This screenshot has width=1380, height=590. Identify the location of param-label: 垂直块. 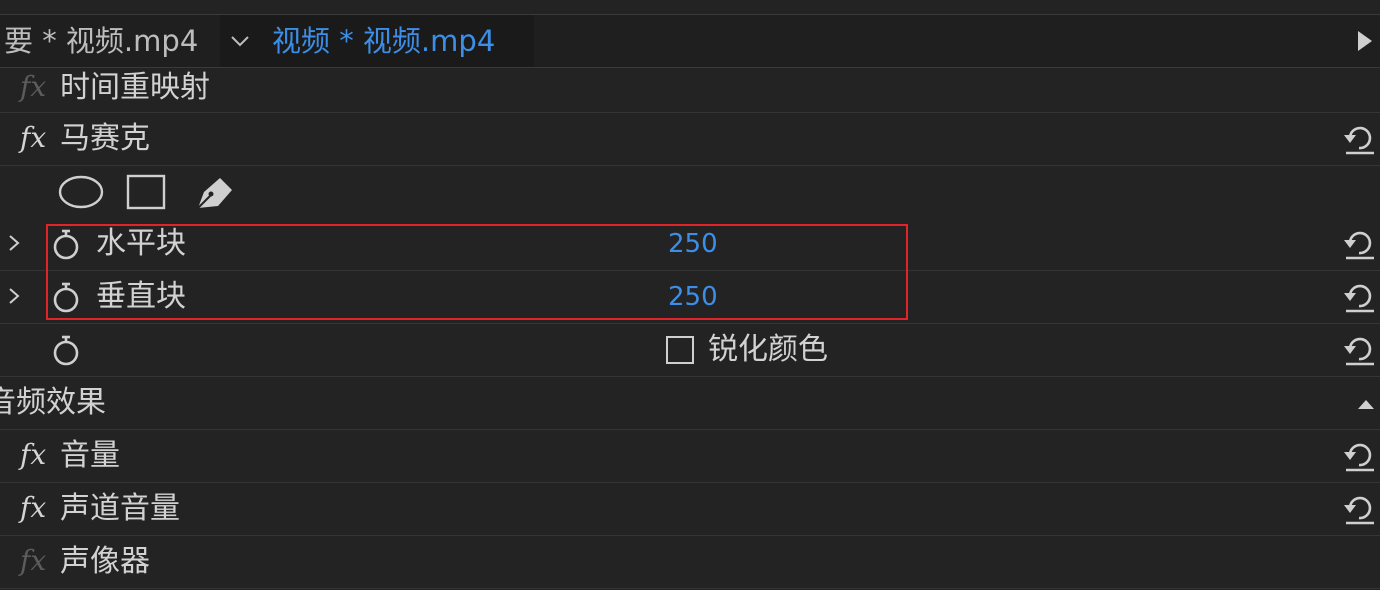
(141, 296).